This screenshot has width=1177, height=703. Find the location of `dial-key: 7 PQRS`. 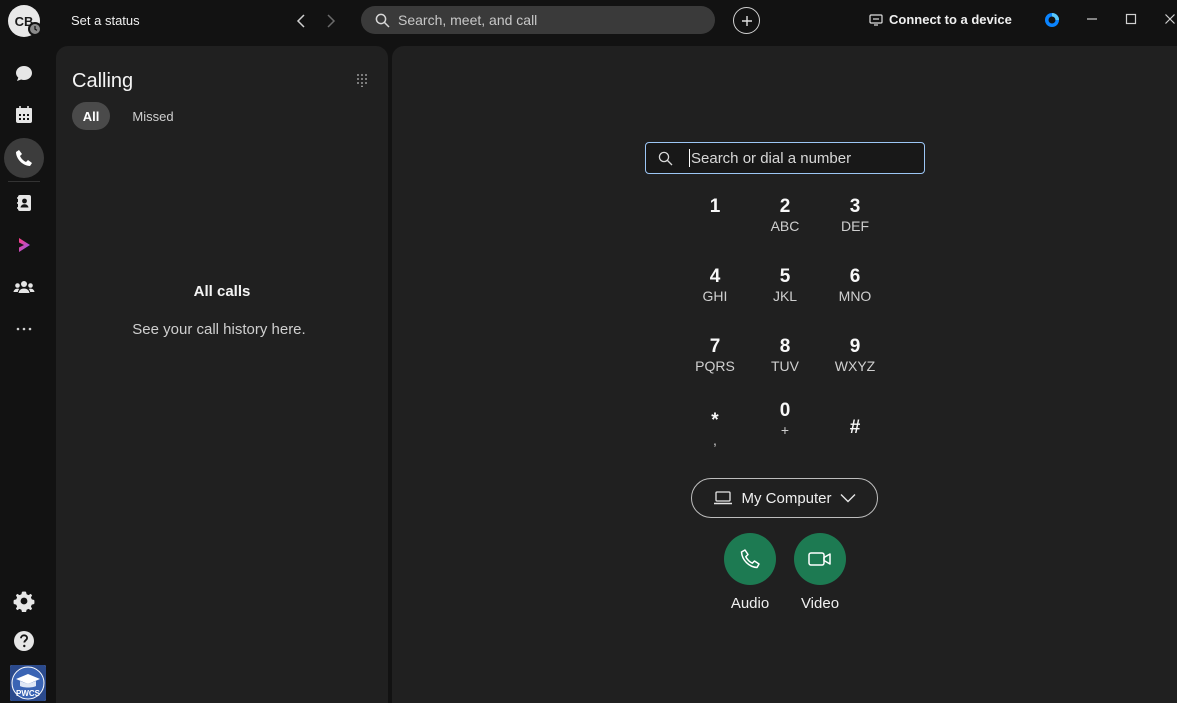

dial-key: 7 PQRS is located at coordinates (715, 362).